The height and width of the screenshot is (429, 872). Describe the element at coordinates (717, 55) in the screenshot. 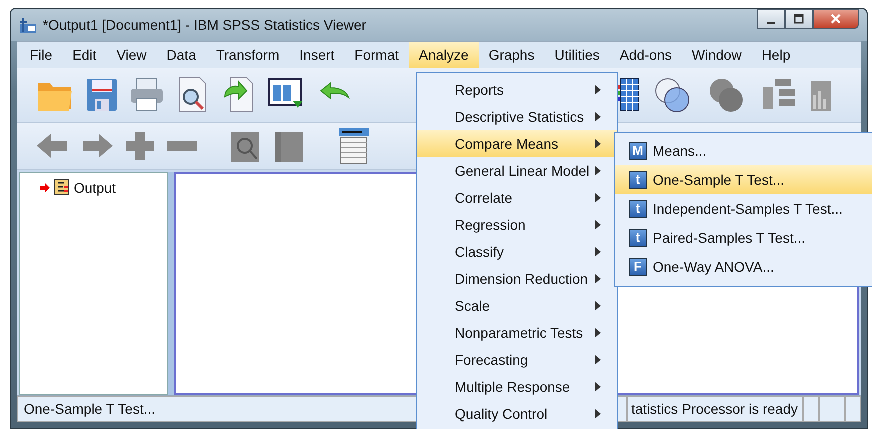

I see `menu-item: Window` at that location.